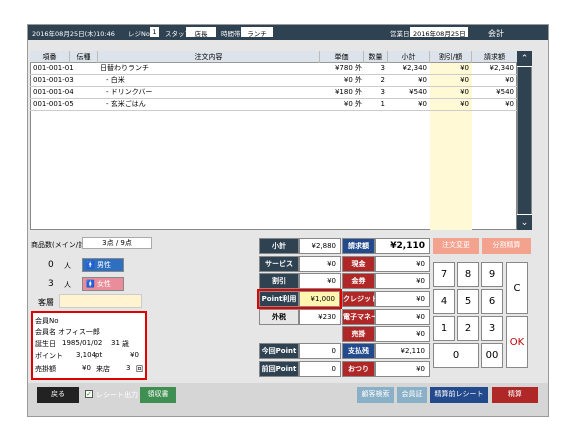 The image size is (573, 445). I want to click on key-1: 1, so click(444, 328).